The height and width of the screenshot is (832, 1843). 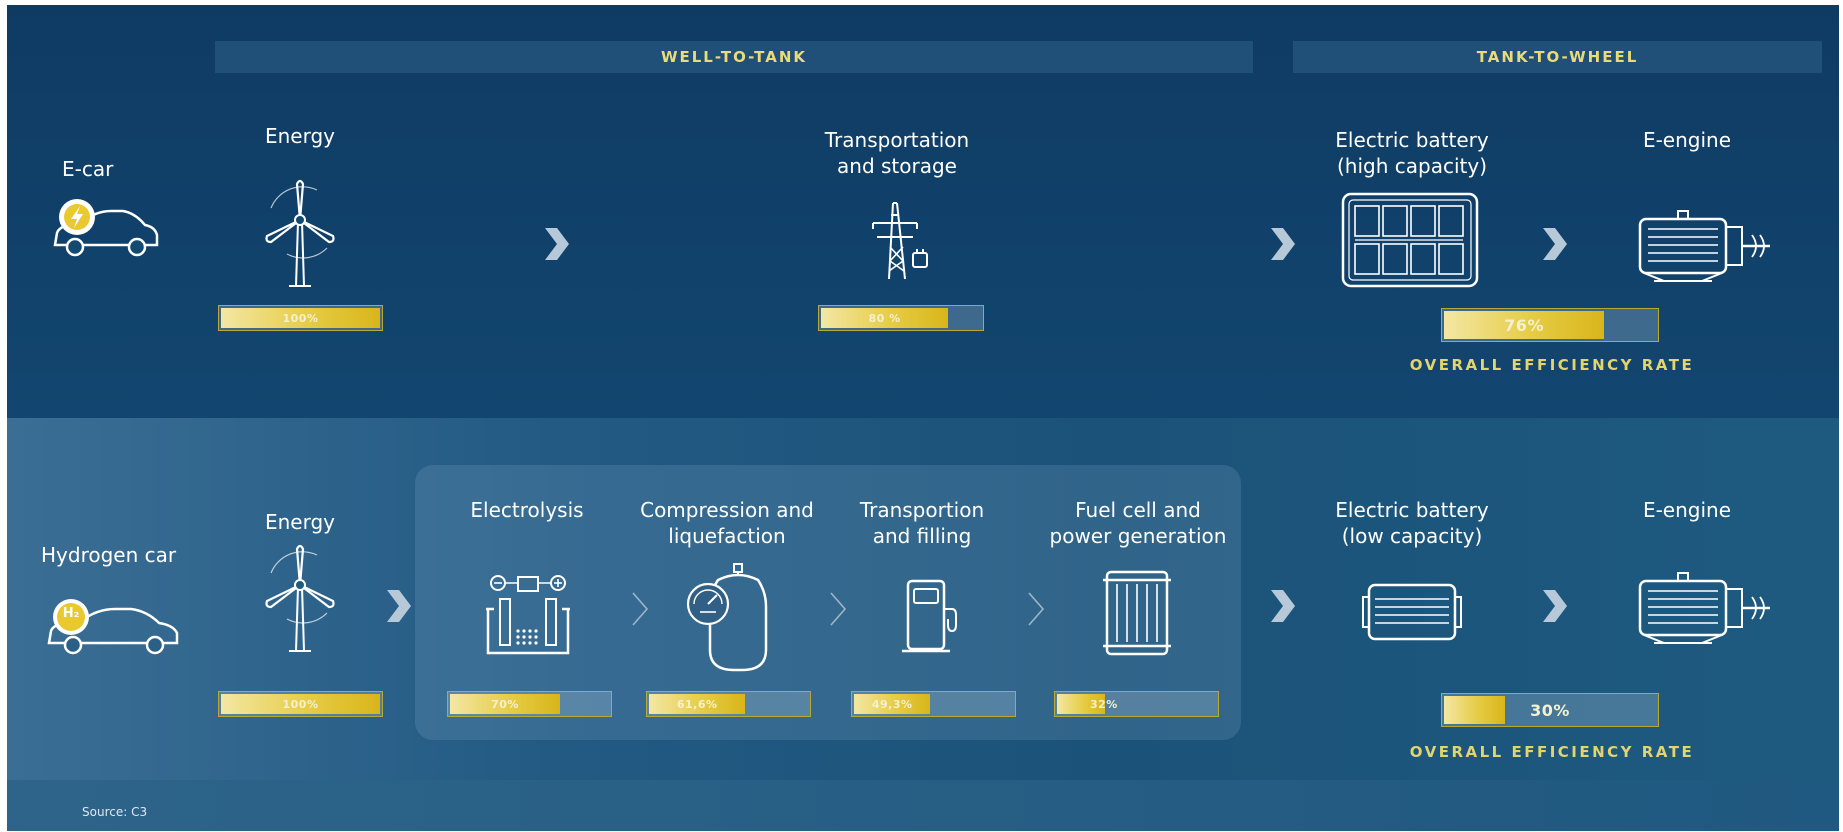 I want to click on hcar-energy-bar: 100%, so click(x=300, y=704).